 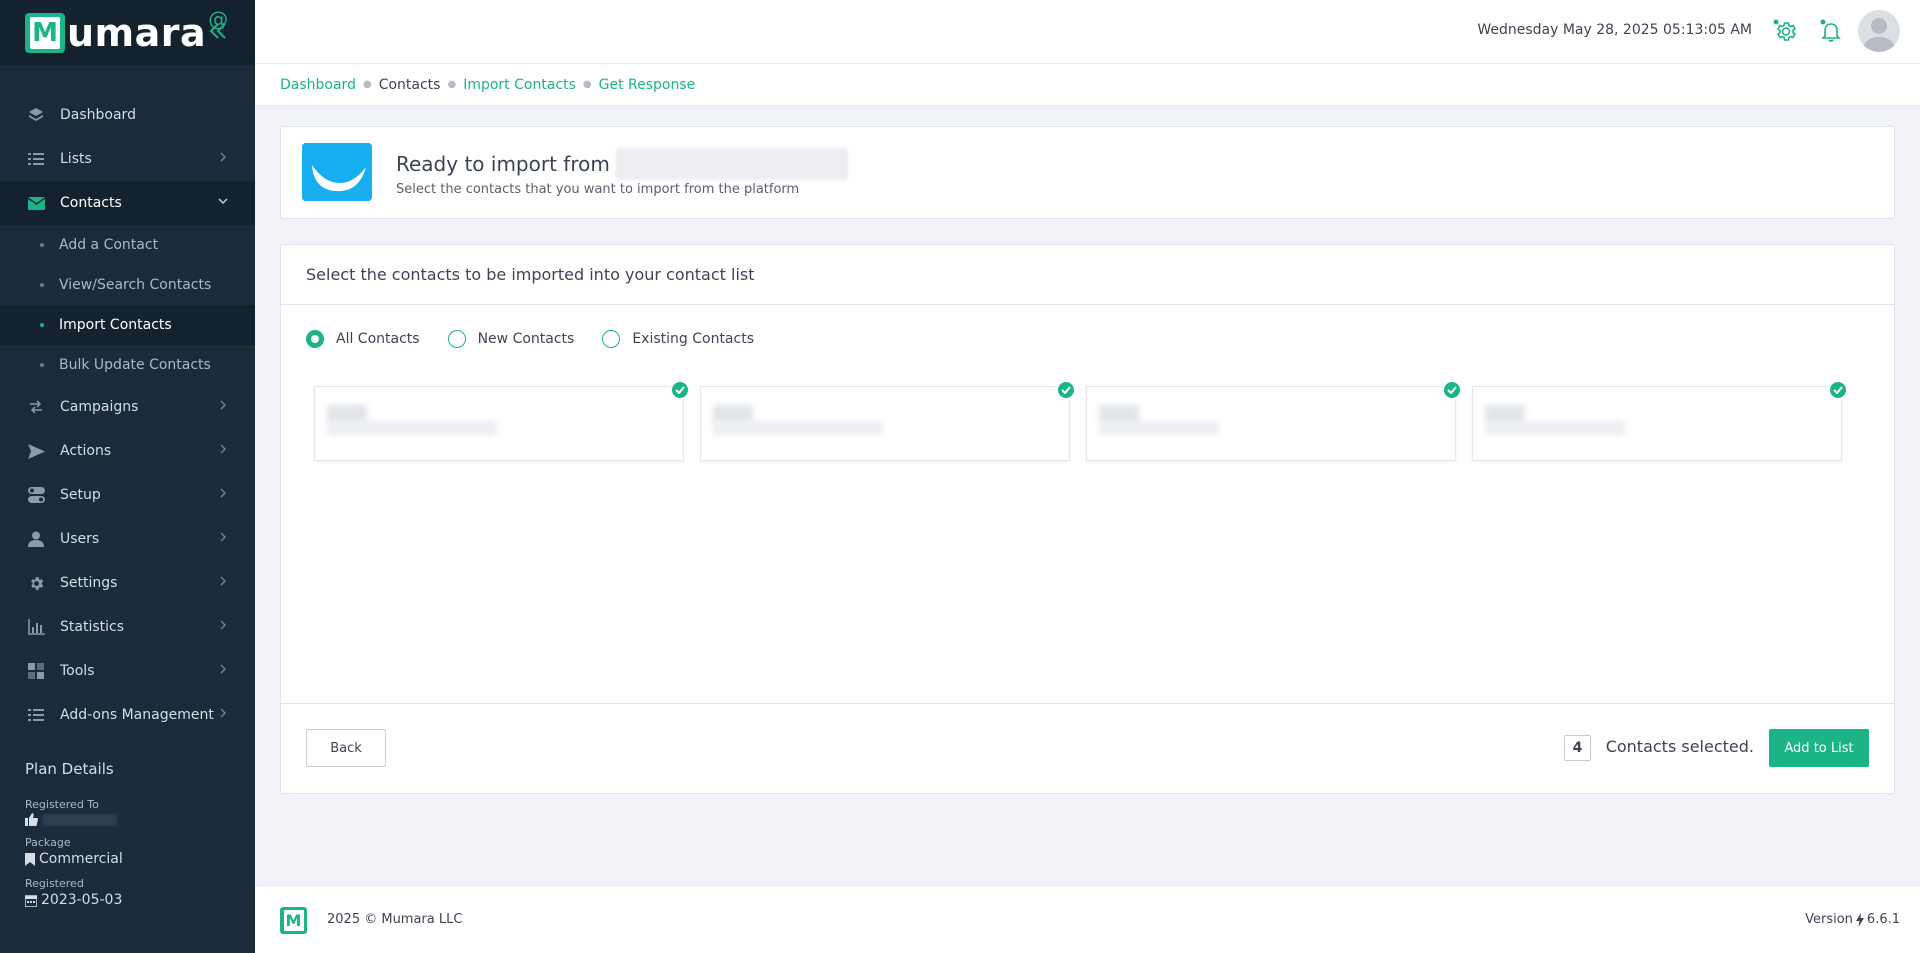 I want to click on current-datetime: Wednesday May 28, 2025 05:13:05 AM, so click(x=1614, y=30).